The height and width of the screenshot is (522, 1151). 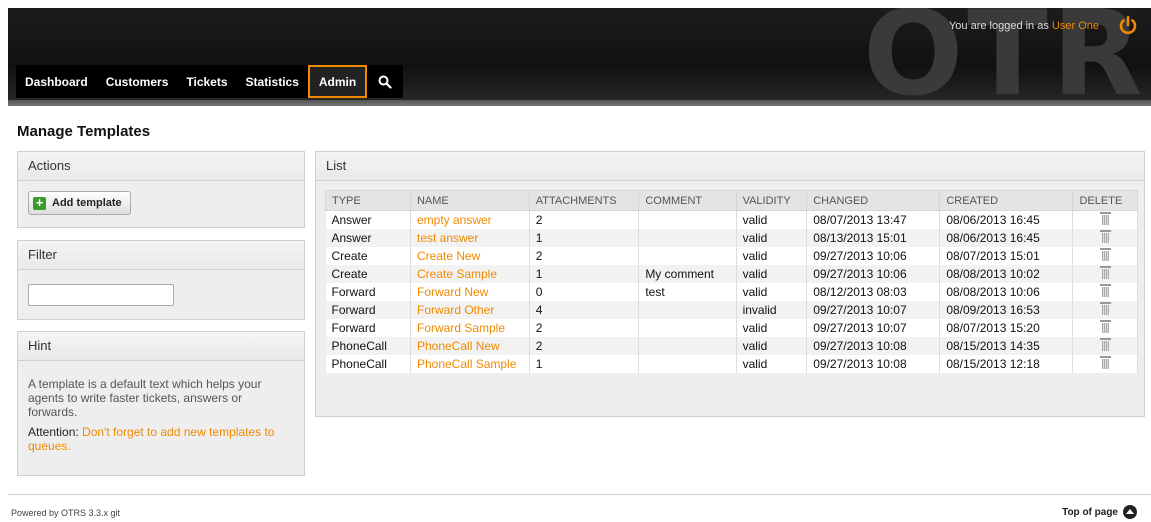 I want to click on add-template-button: + Add template, so click(x=79, y=203).